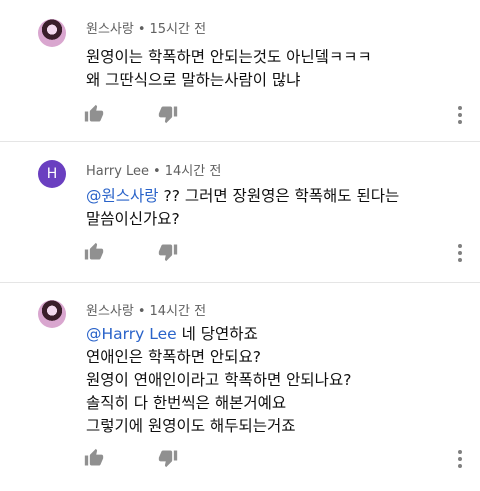  I want to click on comment-line-text: 왜 그딴식으로 말하는사람이 많냐, so click(193, 80).